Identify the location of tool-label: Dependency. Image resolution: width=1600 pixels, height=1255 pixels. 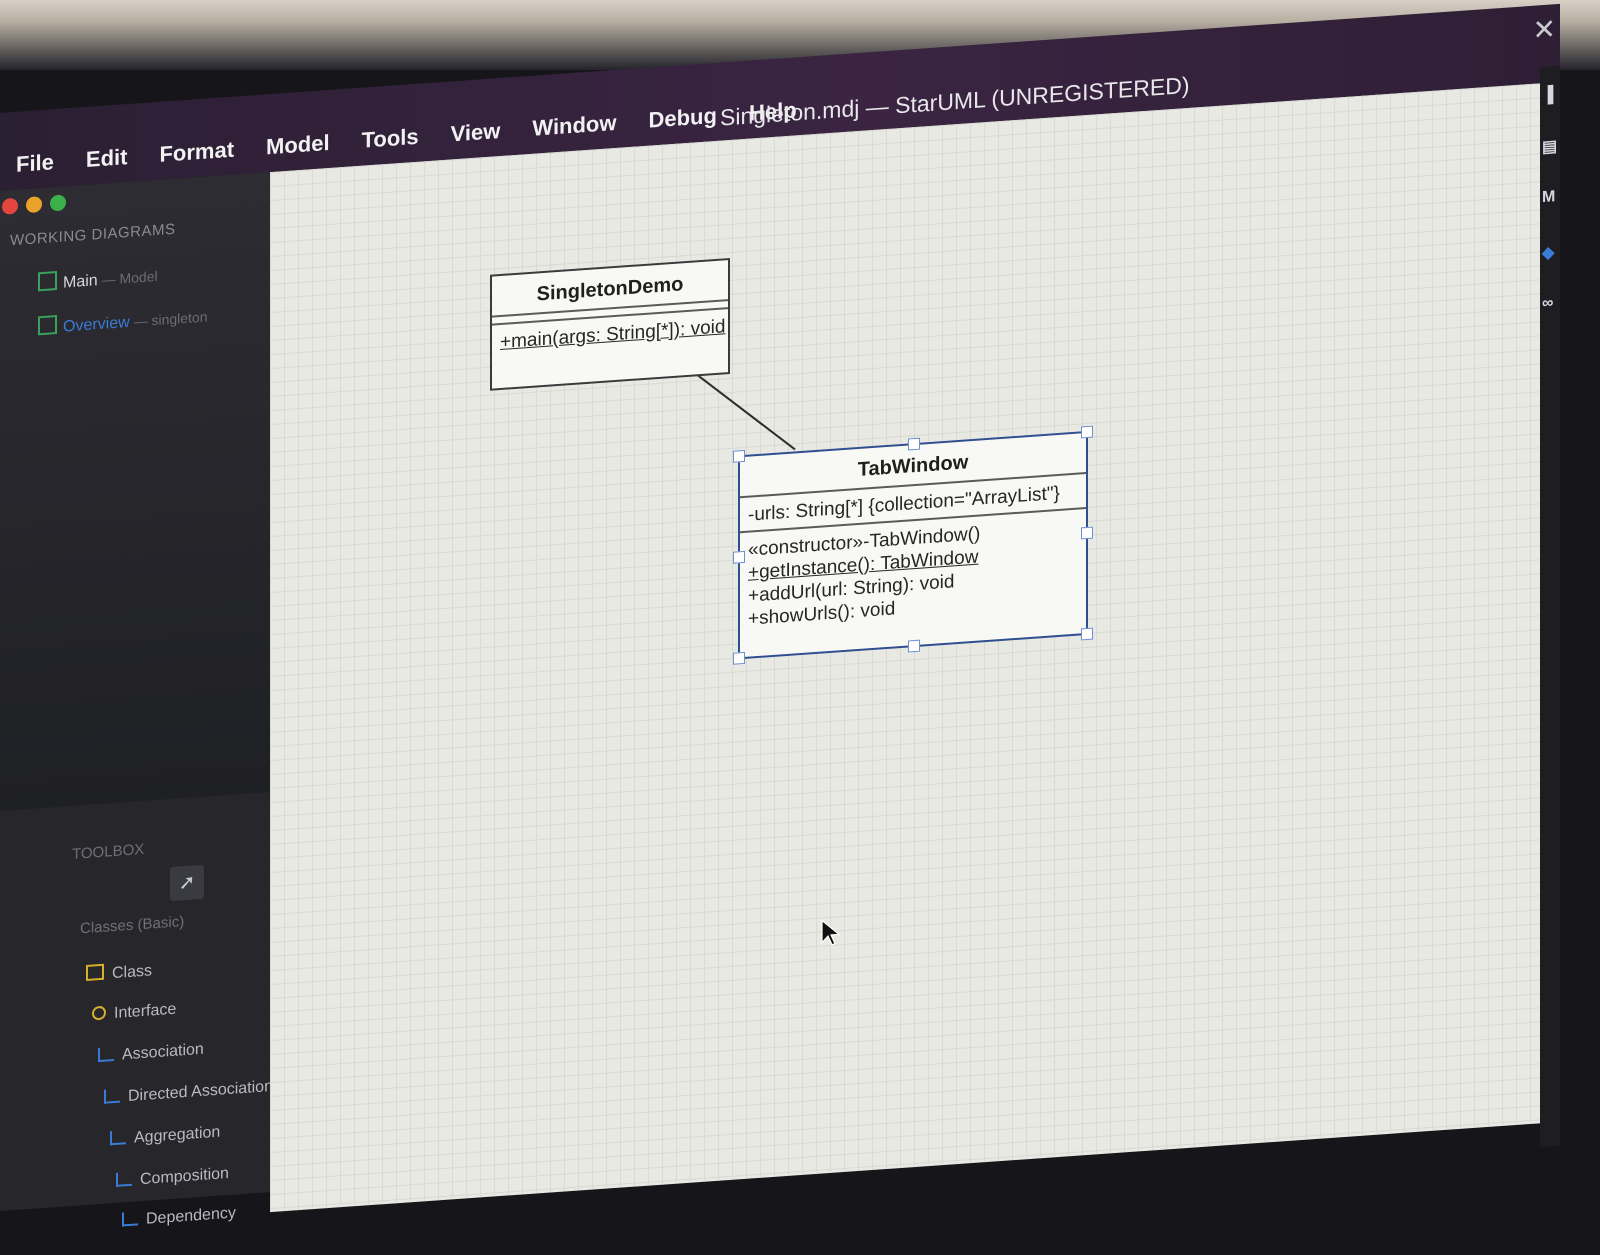
(191, 1216).